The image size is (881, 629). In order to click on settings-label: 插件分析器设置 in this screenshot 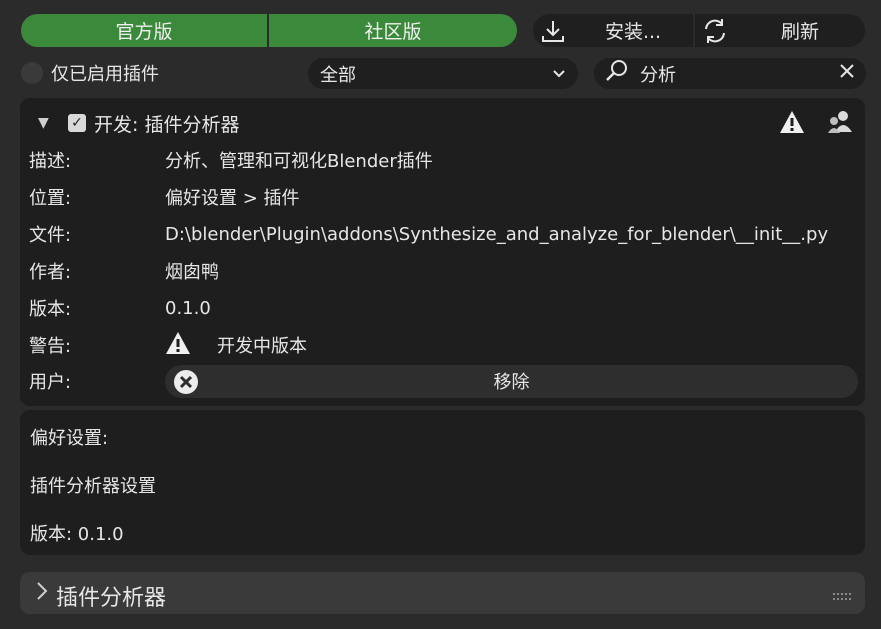, I will do `click(93, 486)`.